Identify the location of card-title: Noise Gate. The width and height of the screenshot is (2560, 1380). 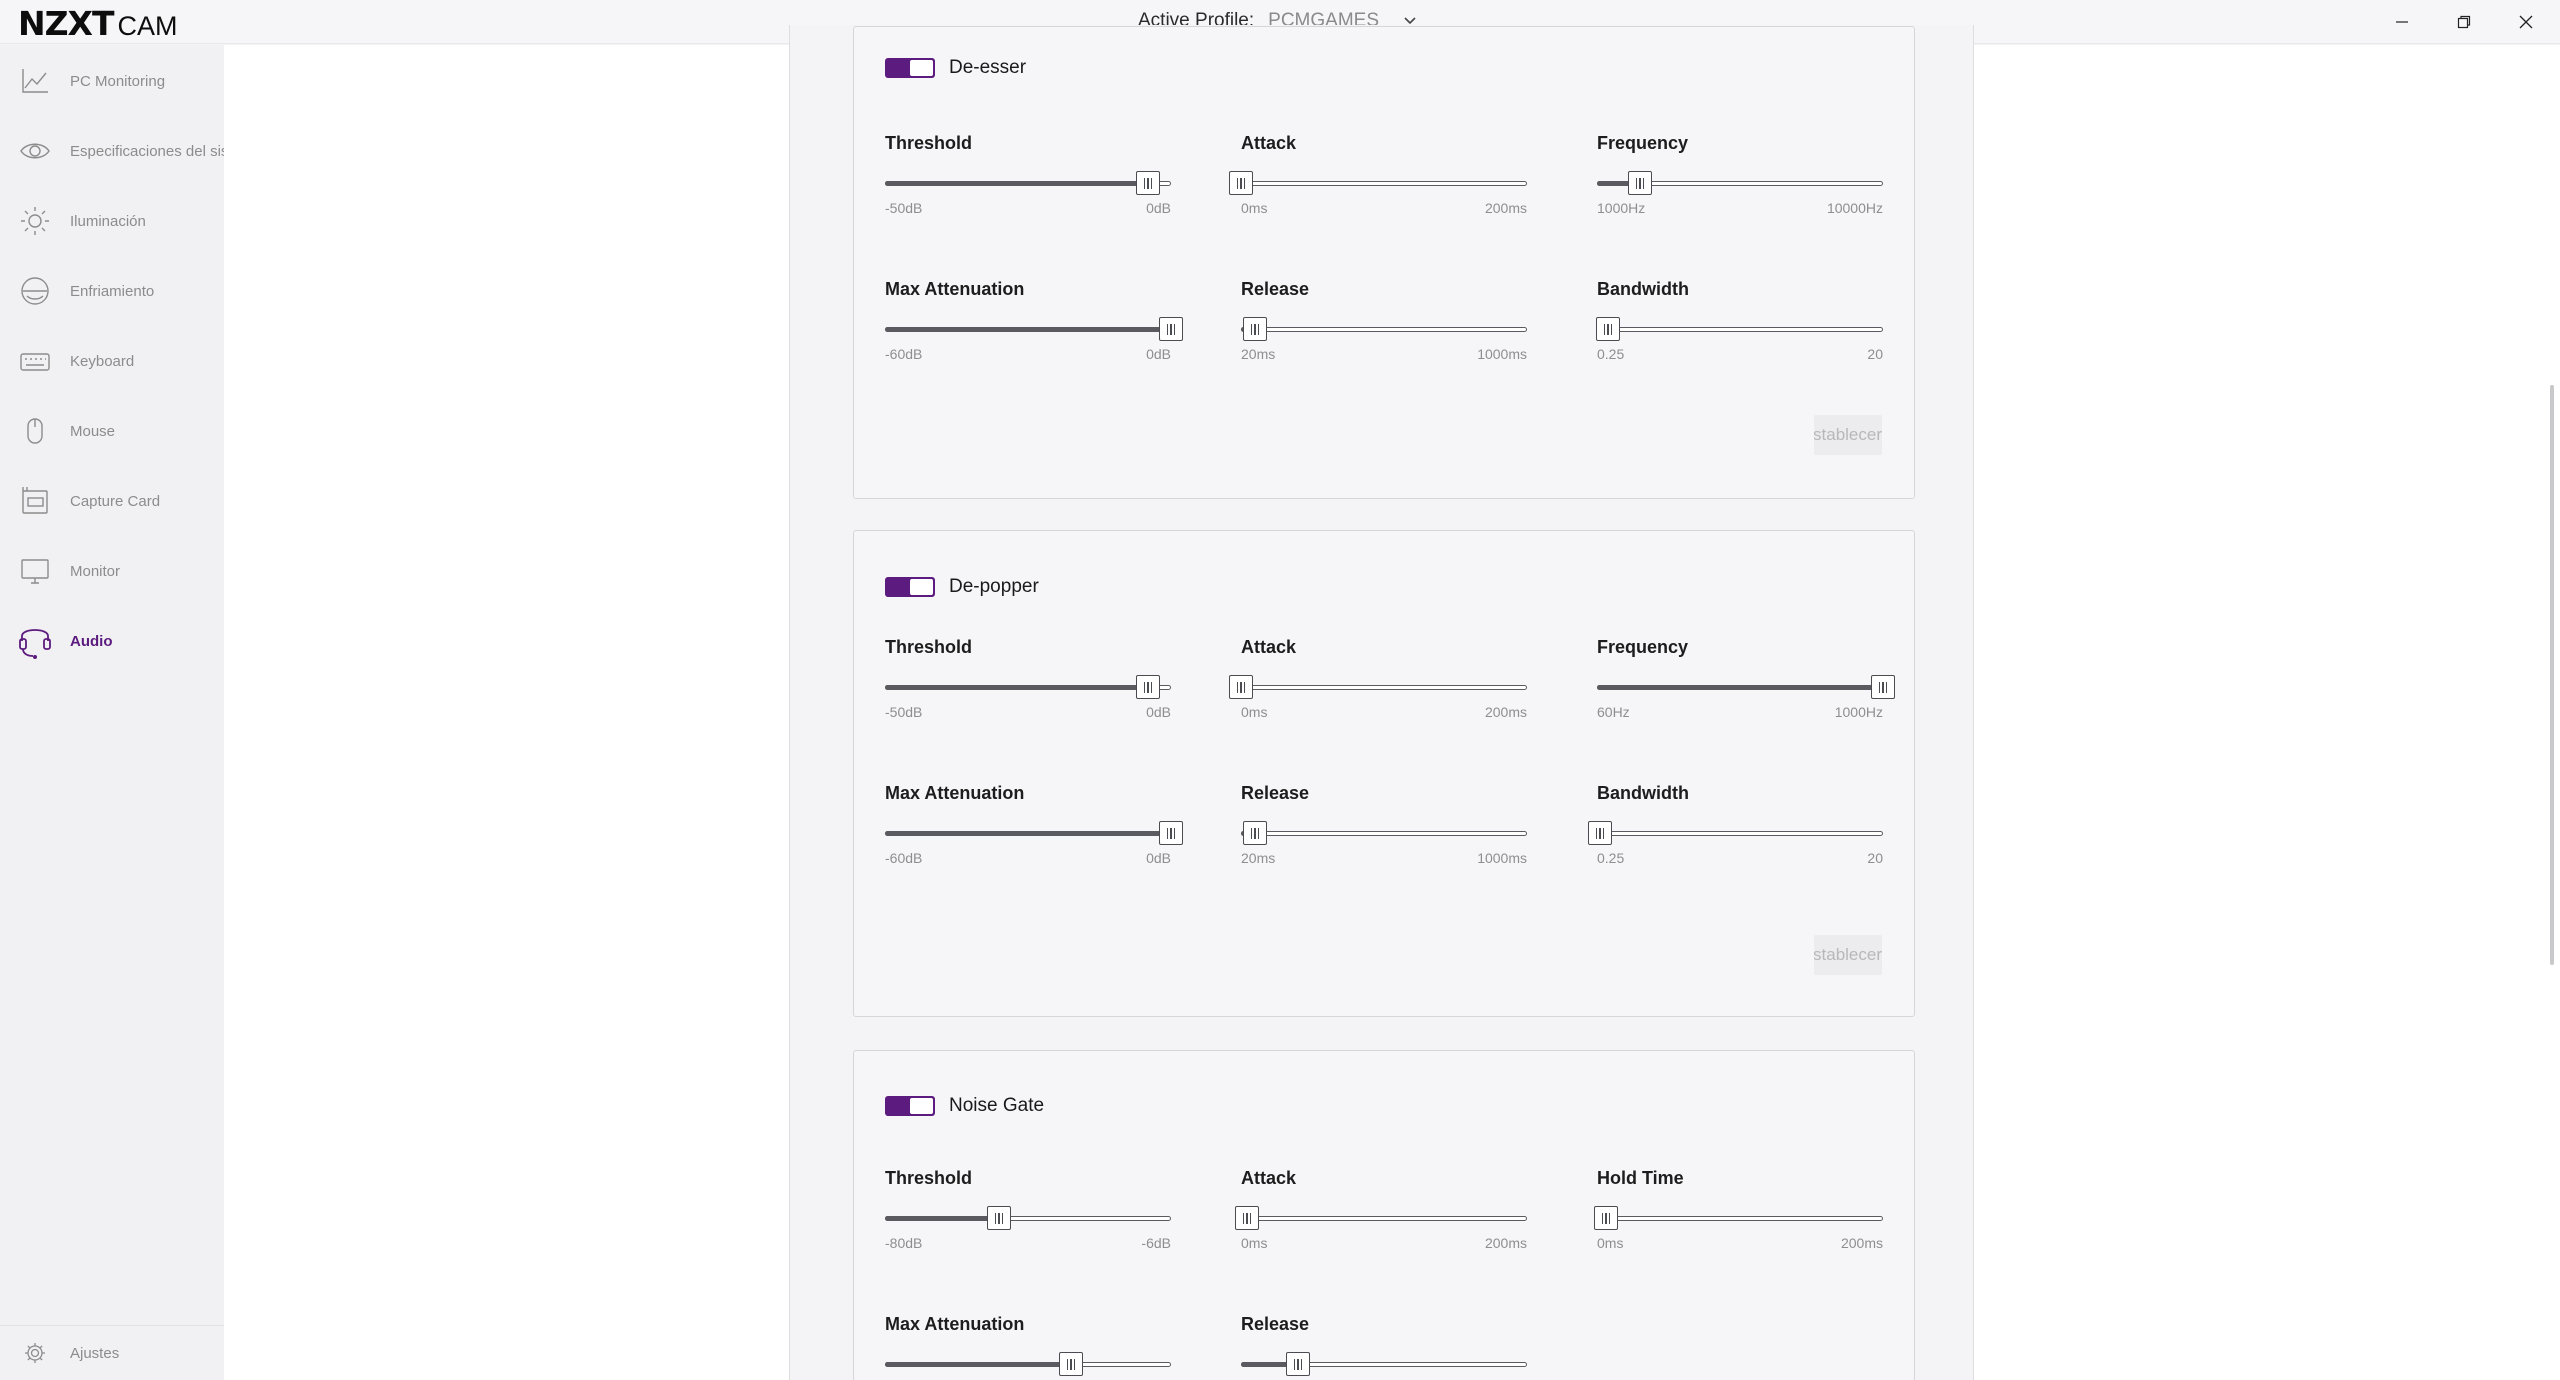
(997, 1105).